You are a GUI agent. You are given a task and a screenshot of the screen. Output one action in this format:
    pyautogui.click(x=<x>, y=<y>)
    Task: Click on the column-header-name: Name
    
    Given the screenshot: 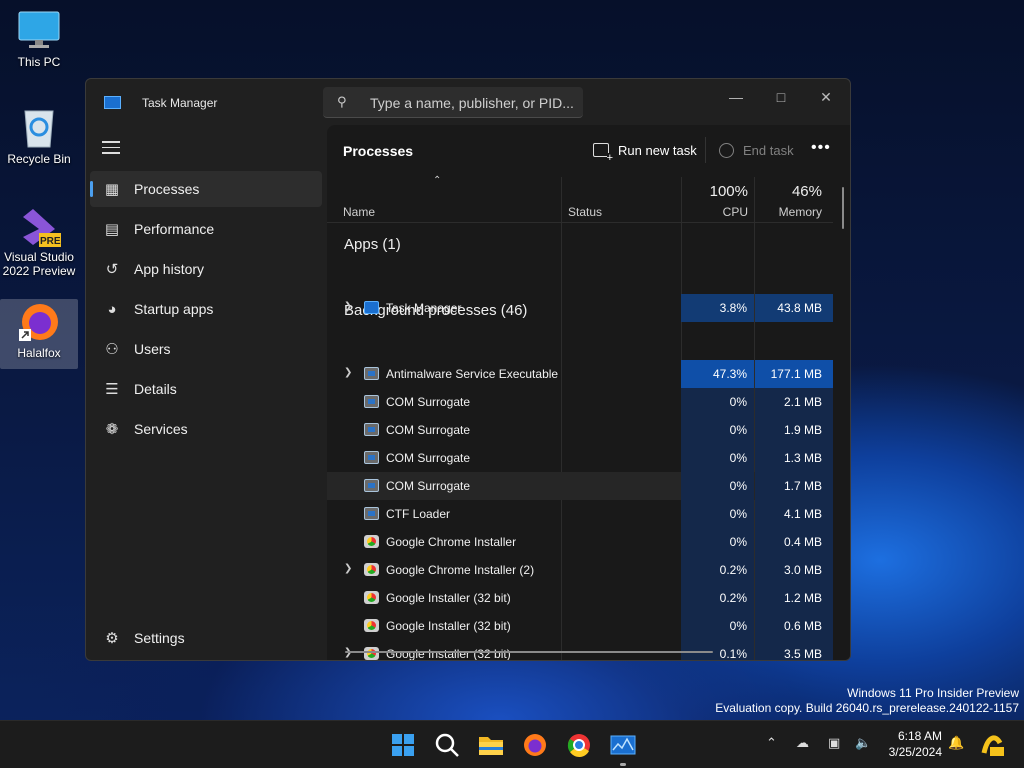 What is the action you would take?
    pyautogui.click(x=359, y=212)
    